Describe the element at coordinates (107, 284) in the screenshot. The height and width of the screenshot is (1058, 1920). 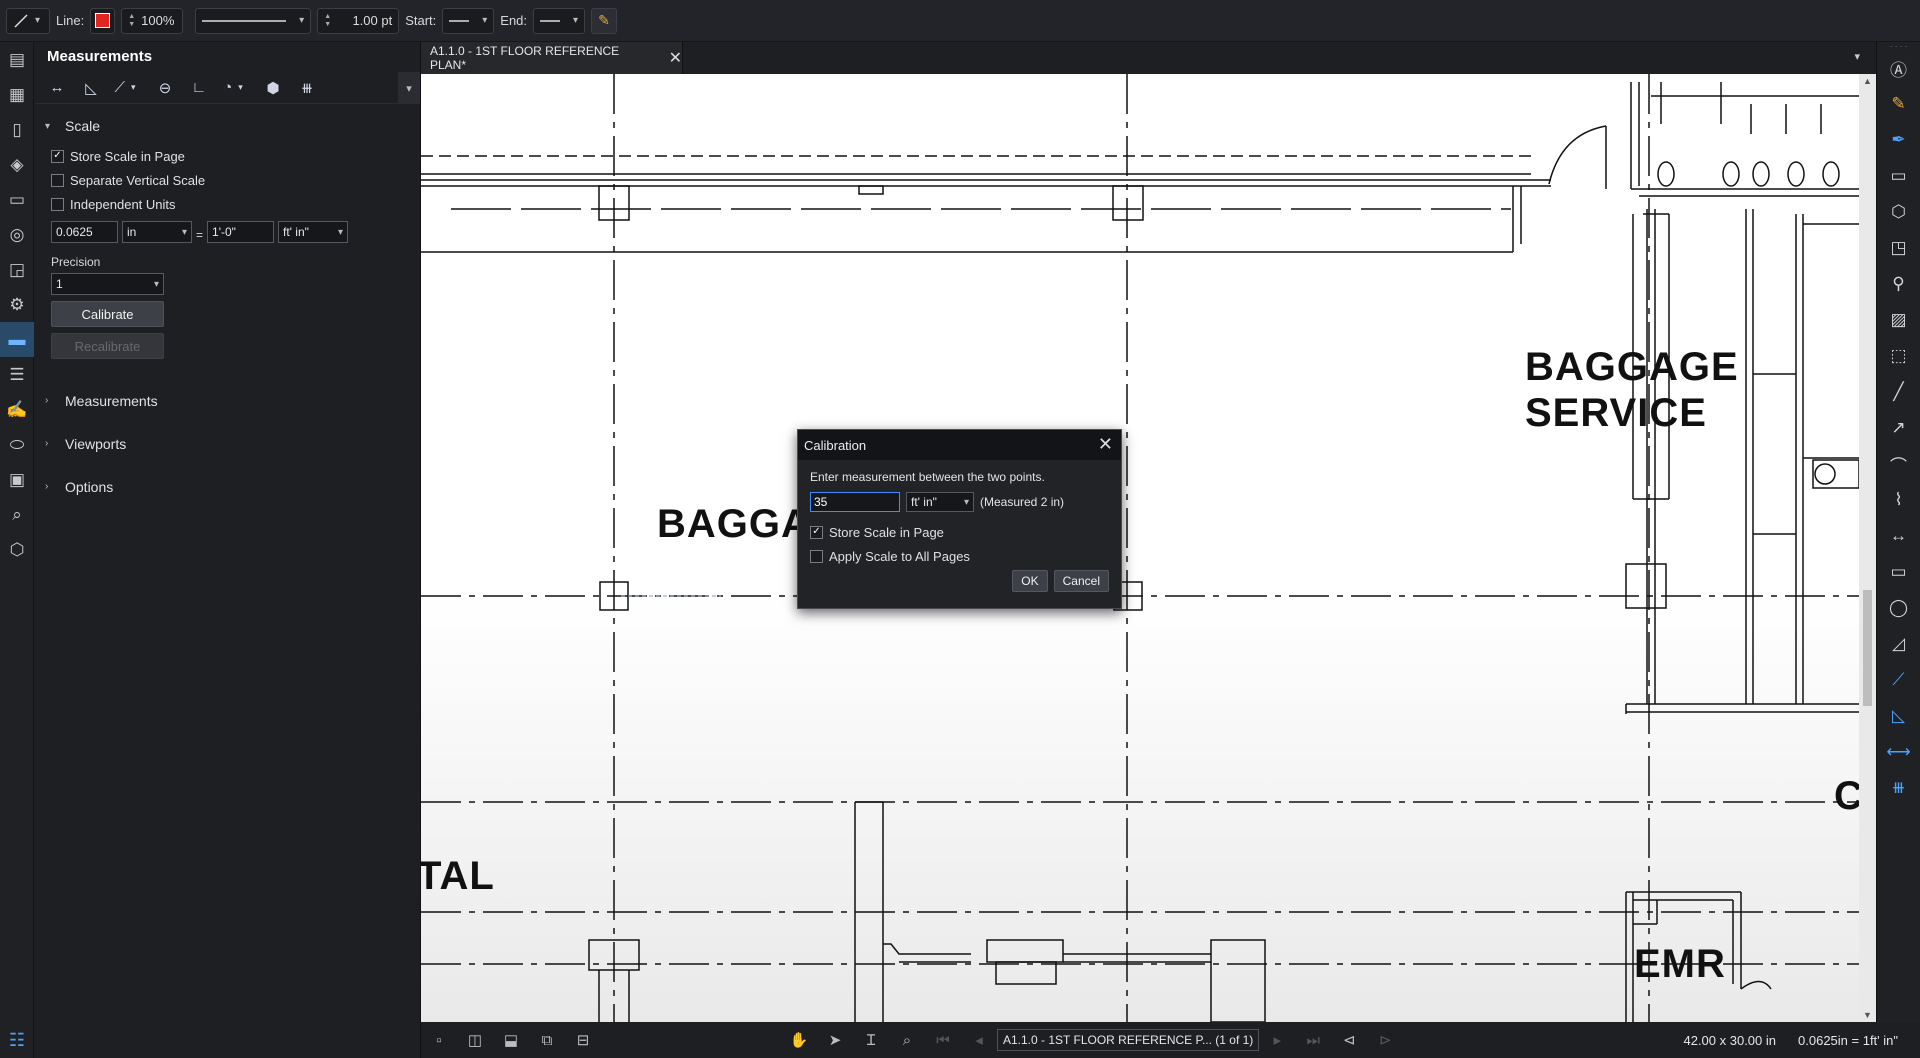
I see `precision-select: 1 ▾` at that location.